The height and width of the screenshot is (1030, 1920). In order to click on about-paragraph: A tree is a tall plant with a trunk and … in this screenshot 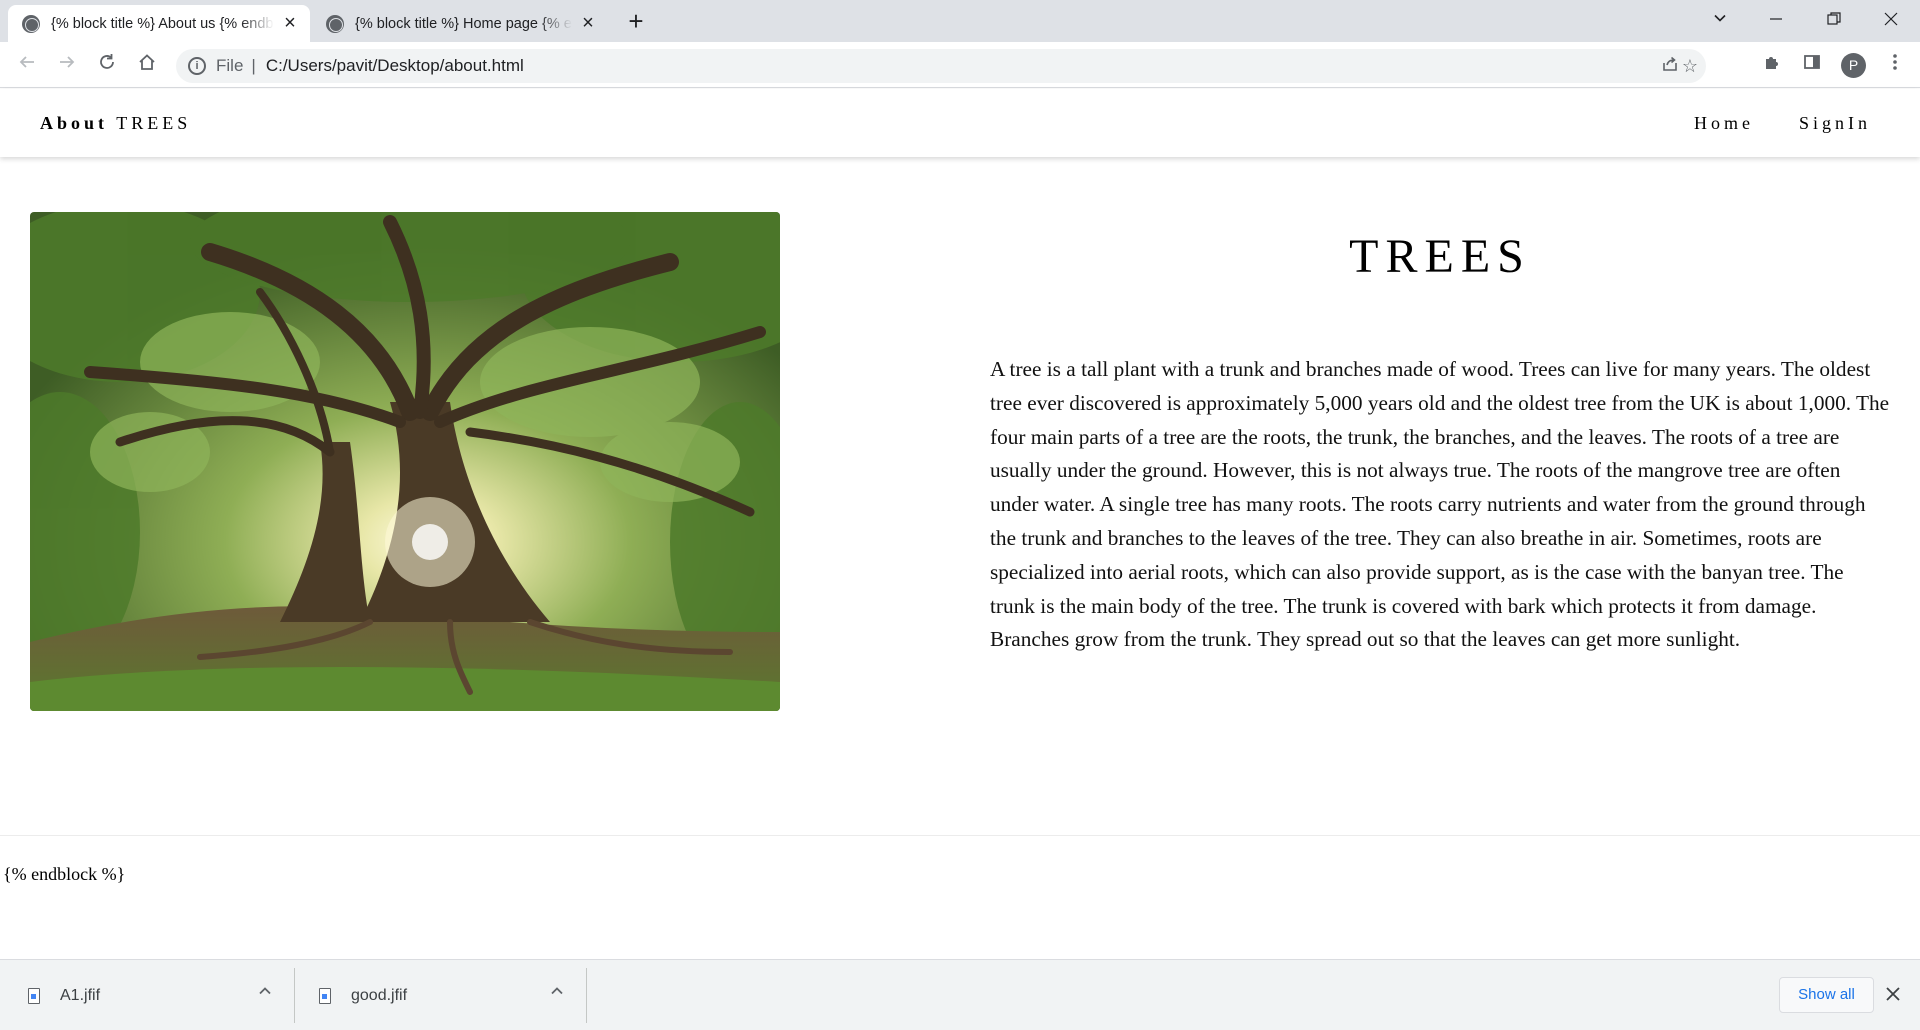, I will do `click(1440, 504)`.